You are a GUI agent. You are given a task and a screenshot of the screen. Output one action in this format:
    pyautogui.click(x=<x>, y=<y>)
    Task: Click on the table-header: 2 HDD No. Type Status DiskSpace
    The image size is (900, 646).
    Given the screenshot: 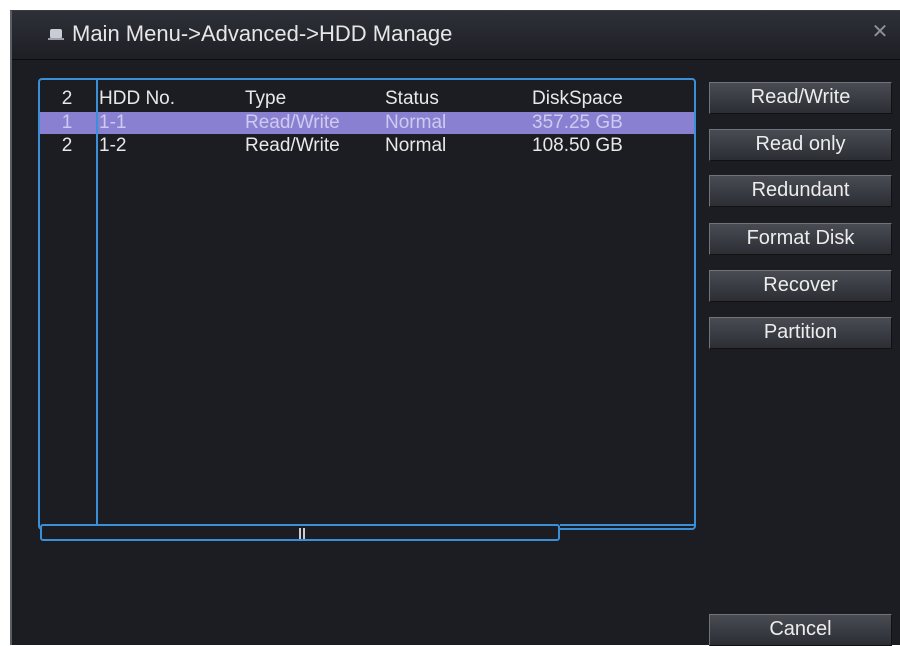 What is the action you would take?
    pyautogui.click(x=367, y=99)
    